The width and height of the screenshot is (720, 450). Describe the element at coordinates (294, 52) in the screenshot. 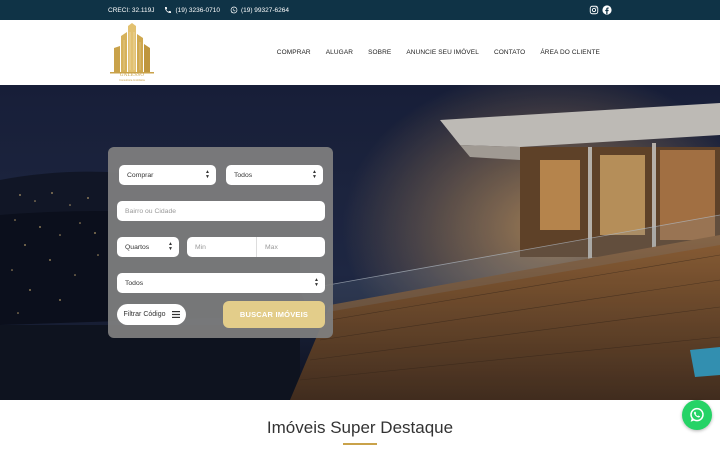

I see `nav-comprar: COMPRAR` at that location.